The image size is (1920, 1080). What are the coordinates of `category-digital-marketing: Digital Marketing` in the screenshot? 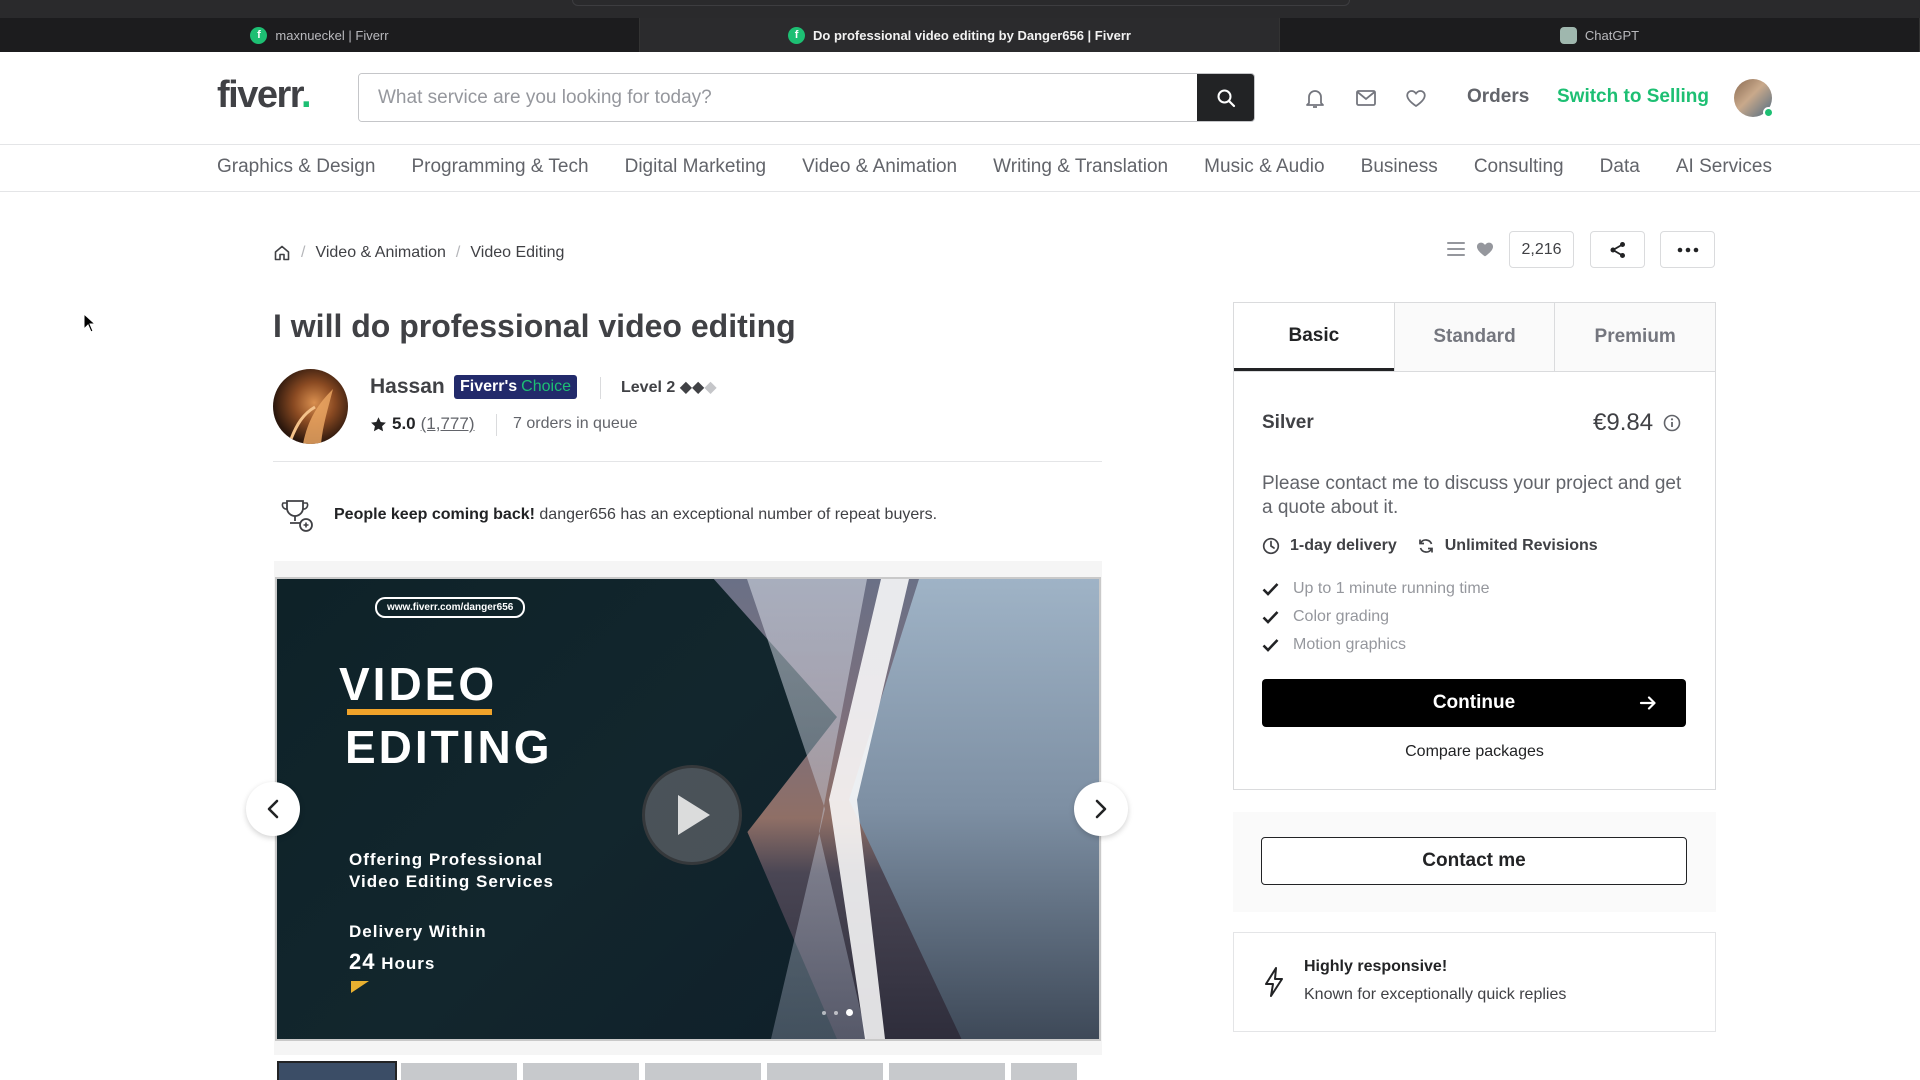 It's located at (696, 167).